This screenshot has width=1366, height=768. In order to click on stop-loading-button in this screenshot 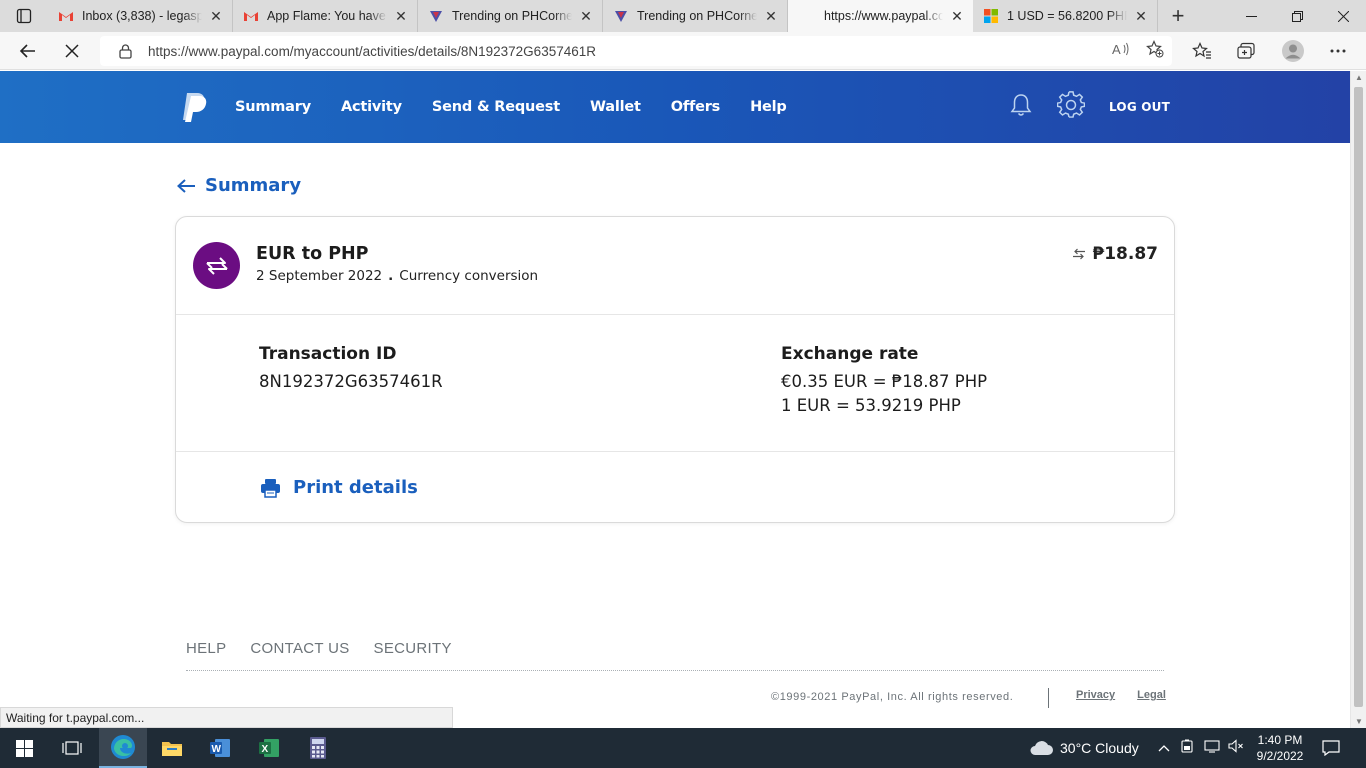, I will do `click(72, 51)`.